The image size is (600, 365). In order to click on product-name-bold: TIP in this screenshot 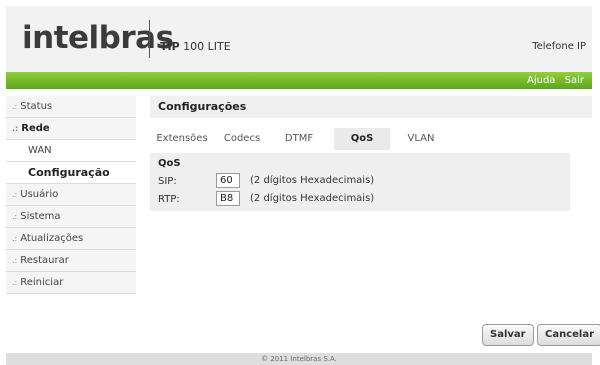, I will do `click(170, 46)`.